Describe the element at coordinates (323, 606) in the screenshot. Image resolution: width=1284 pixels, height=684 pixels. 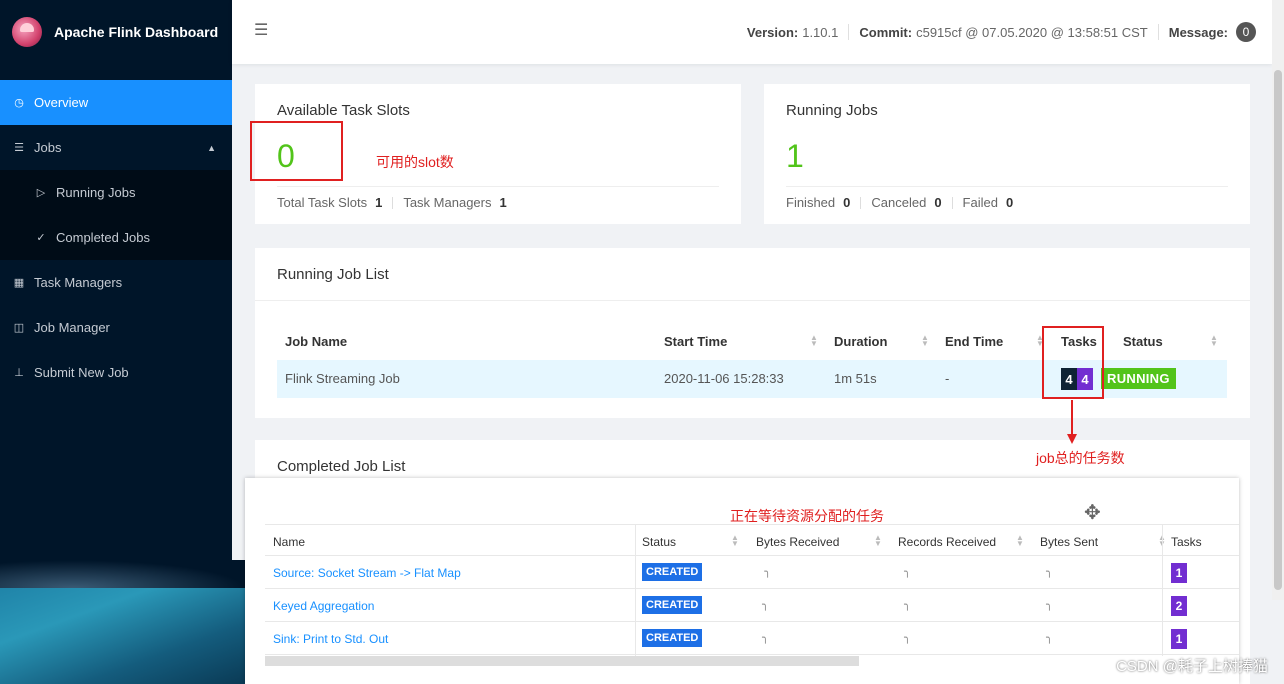
I see `vertex-name: Keyed Aggregation` at that location.